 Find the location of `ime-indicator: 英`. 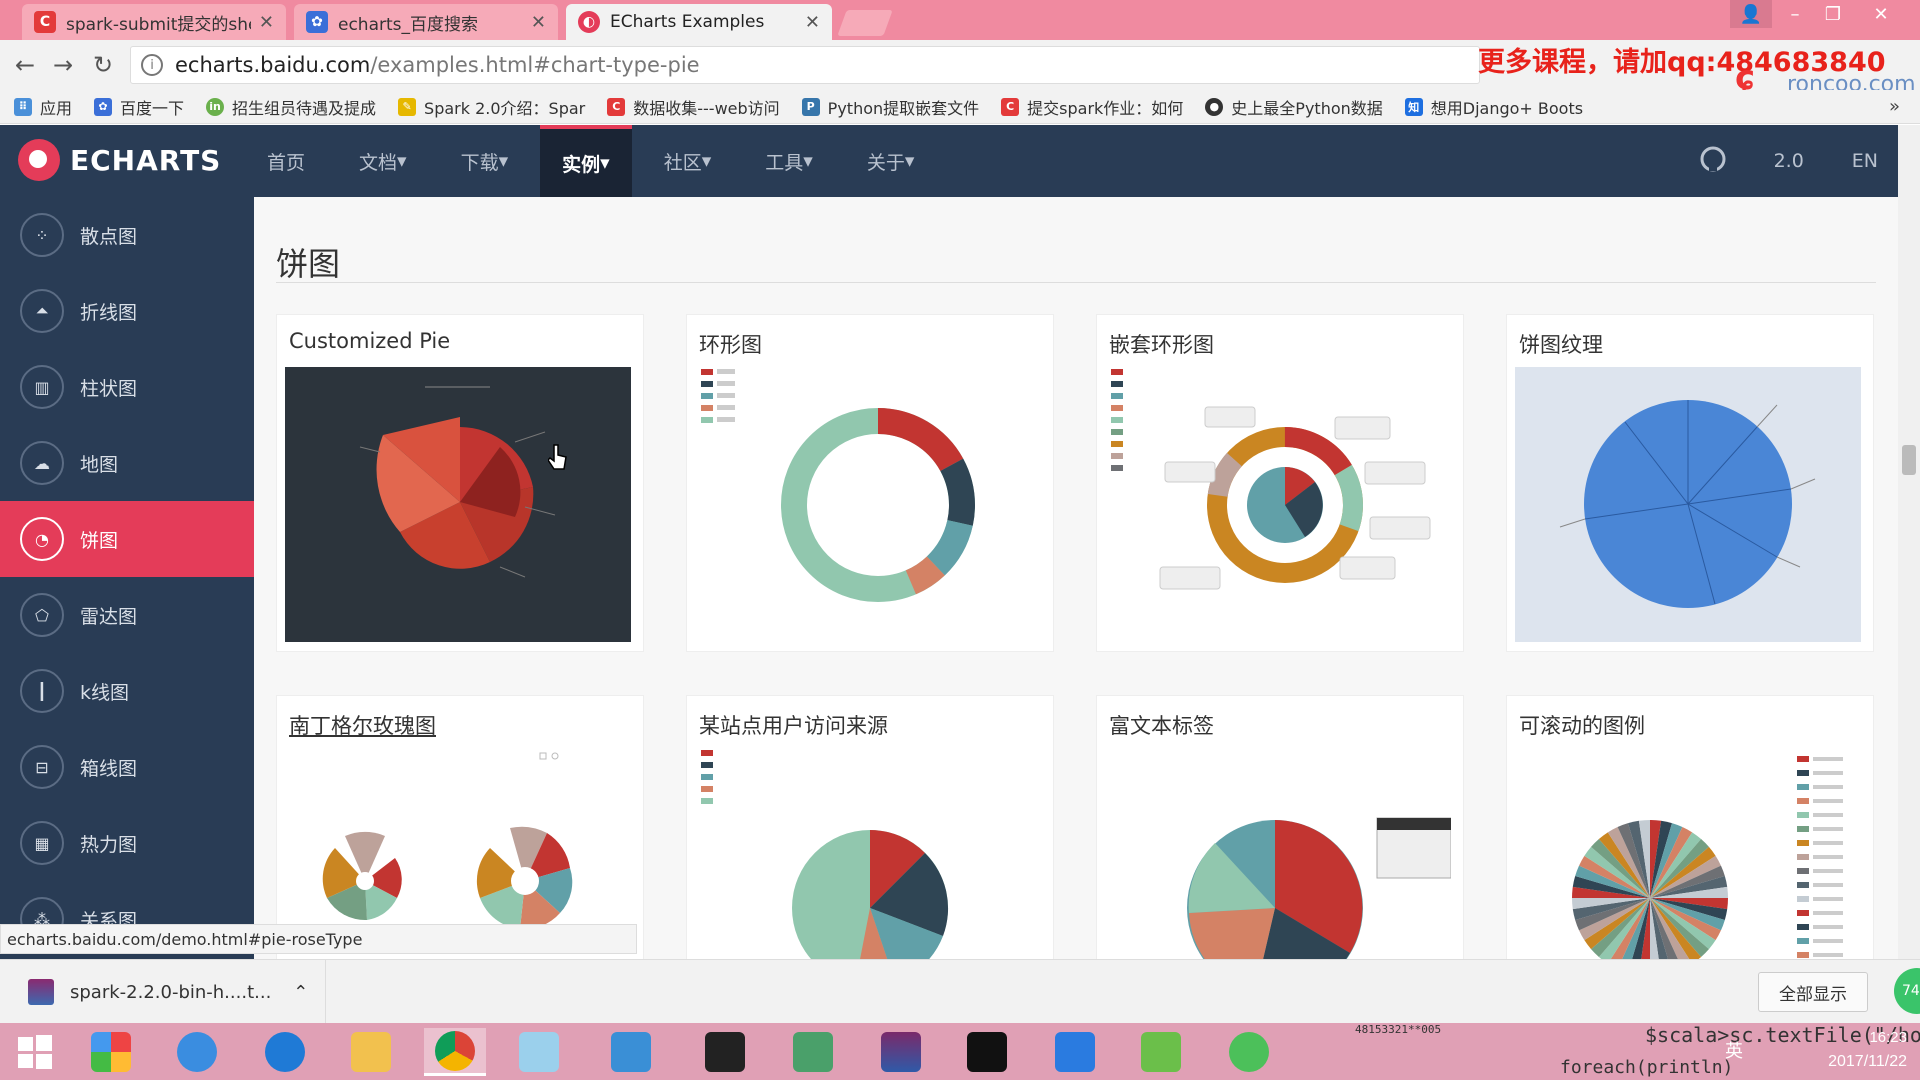

ime-indicator: 英 is located at coordinates (1734, 1050).